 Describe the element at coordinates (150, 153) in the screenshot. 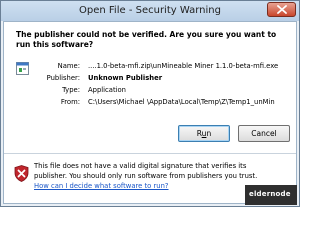

I see `divider` at that location.